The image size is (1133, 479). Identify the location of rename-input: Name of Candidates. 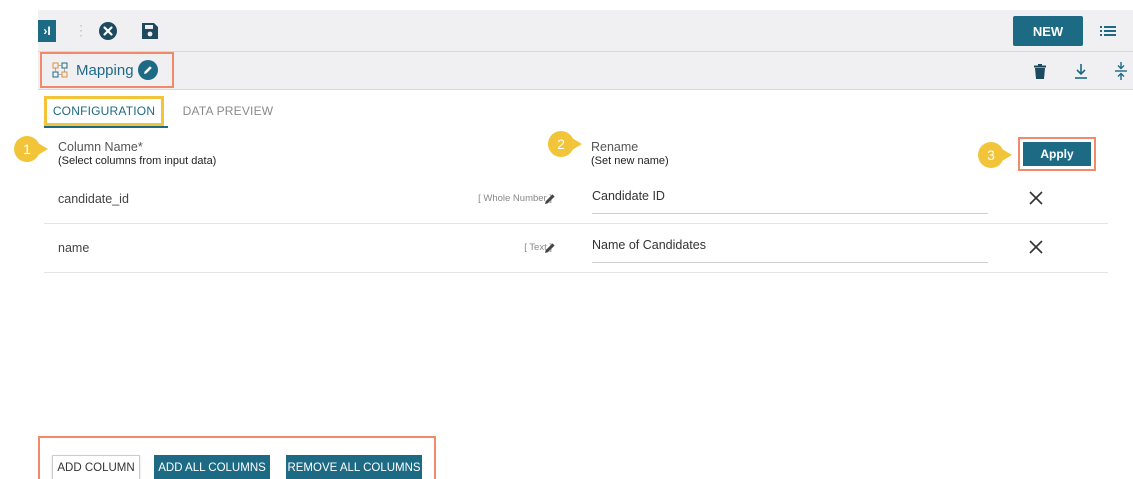
(790, 246).